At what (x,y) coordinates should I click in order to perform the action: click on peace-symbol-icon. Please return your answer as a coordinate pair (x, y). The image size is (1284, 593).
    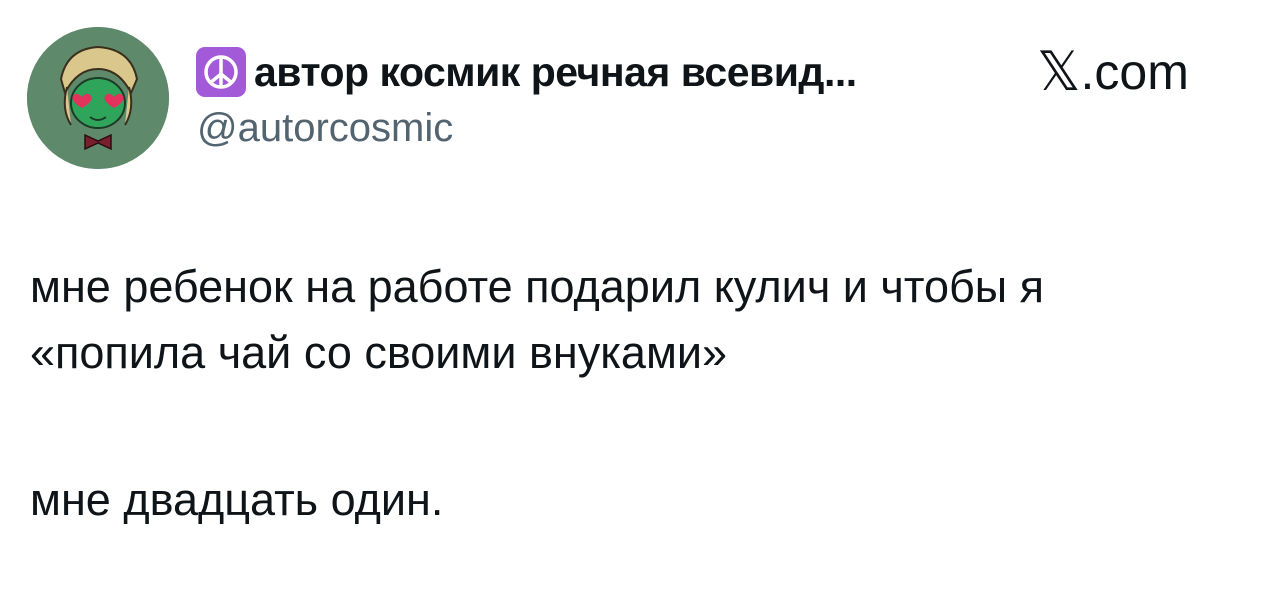
    Looking at the image, I should click on (221, 72).